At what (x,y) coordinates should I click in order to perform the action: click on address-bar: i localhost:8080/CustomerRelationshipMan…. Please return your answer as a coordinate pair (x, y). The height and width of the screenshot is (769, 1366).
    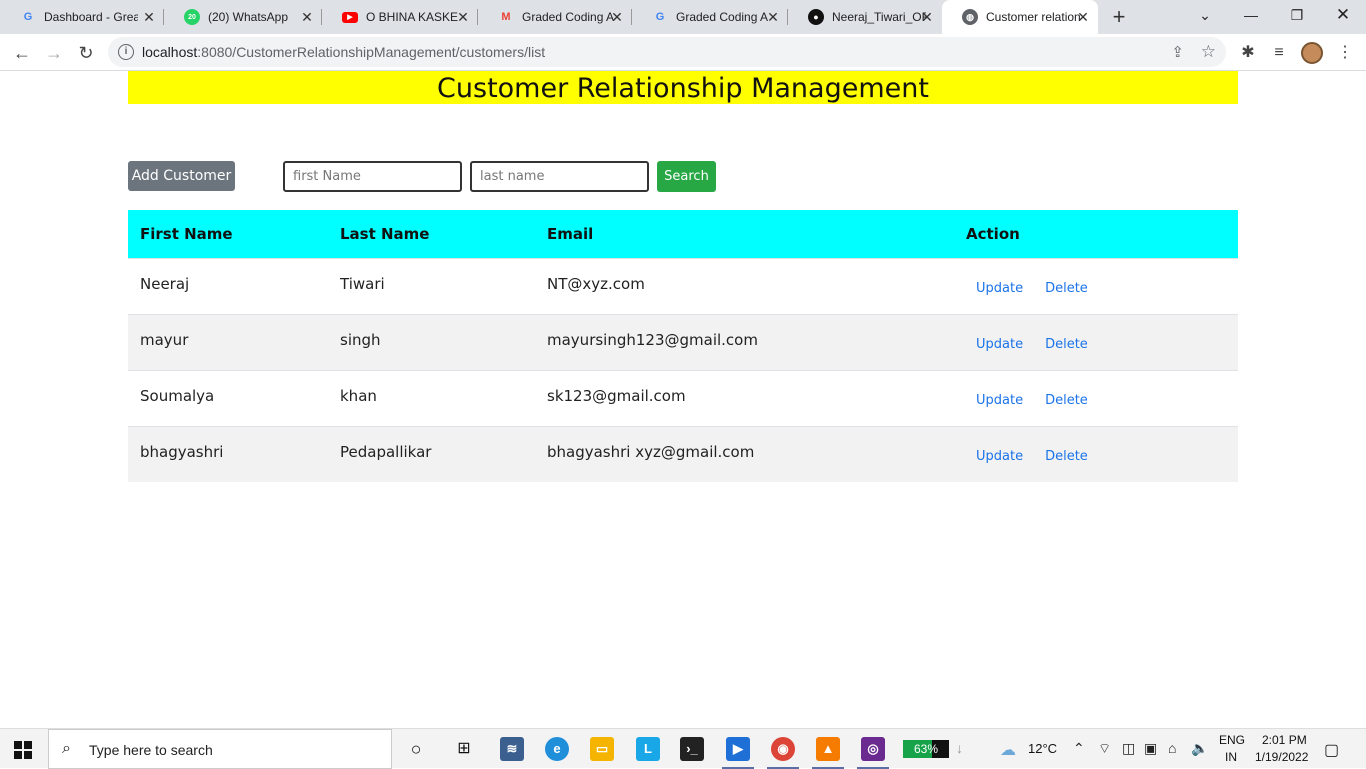
    Looking at the image, I should click on (667, 52).